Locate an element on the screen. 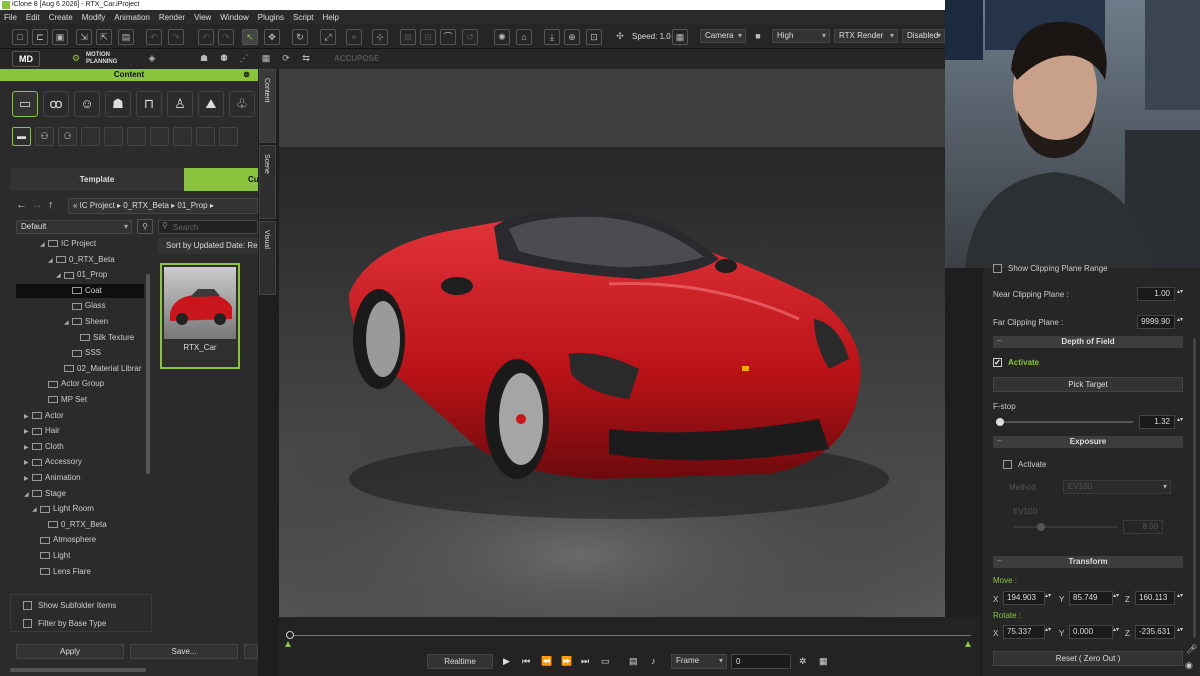 This screenshot has width=1200, height=676. render-status-dropdown: Disabled is located at coordinates (923, 36).